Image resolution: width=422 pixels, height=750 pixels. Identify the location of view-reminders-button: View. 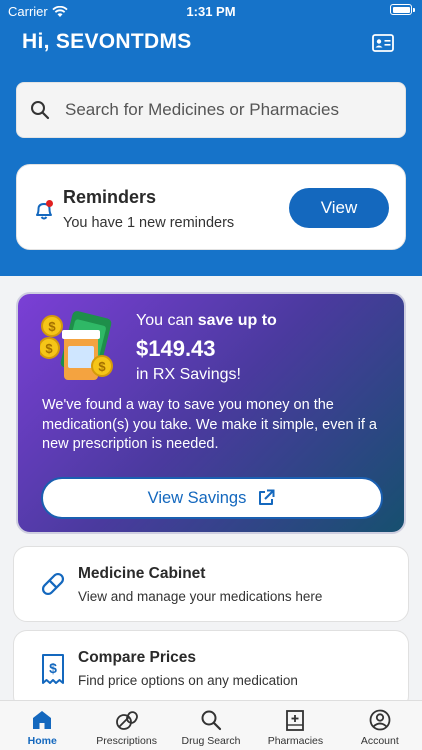
(339, 208).